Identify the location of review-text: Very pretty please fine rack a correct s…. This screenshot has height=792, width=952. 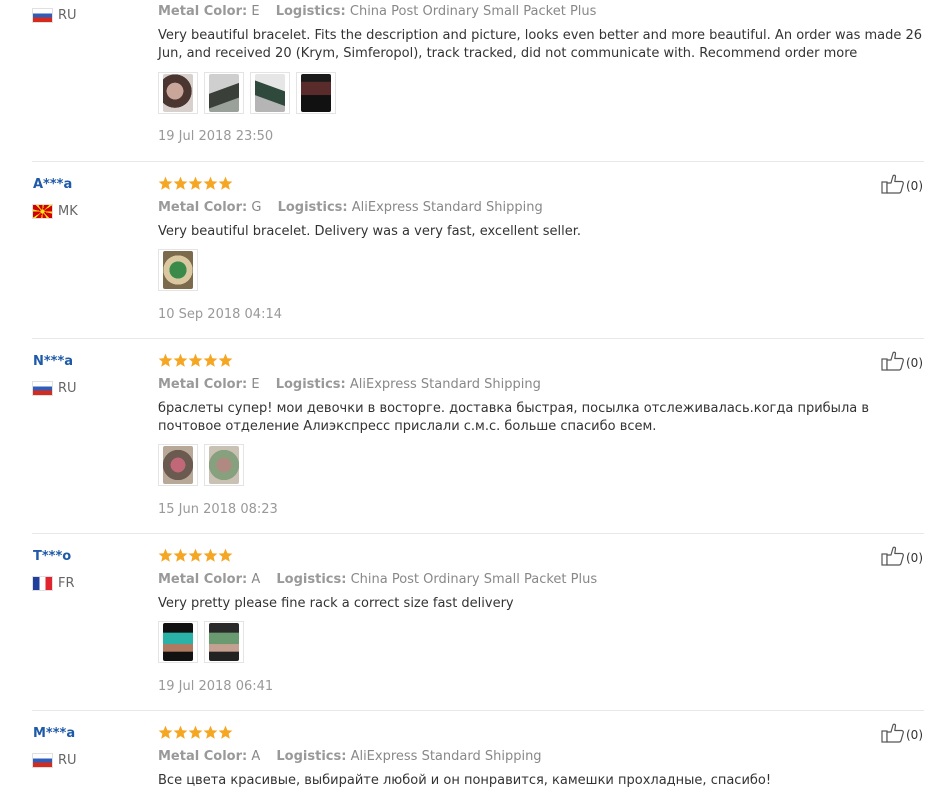
(336, 603).